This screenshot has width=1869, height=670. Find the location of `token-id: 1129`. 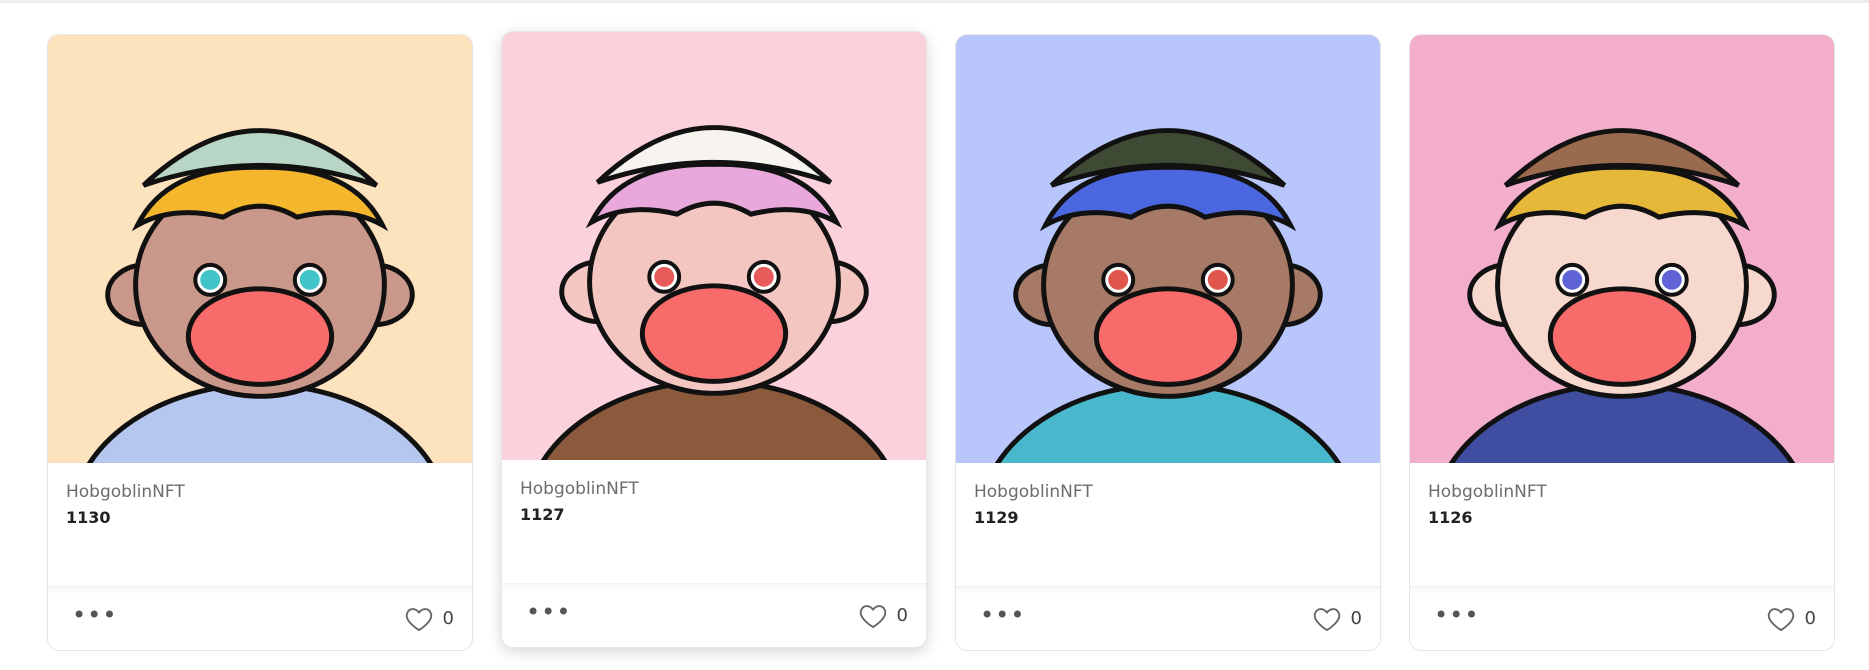

token-id: 1129 is located at coordinates (1168, 518).